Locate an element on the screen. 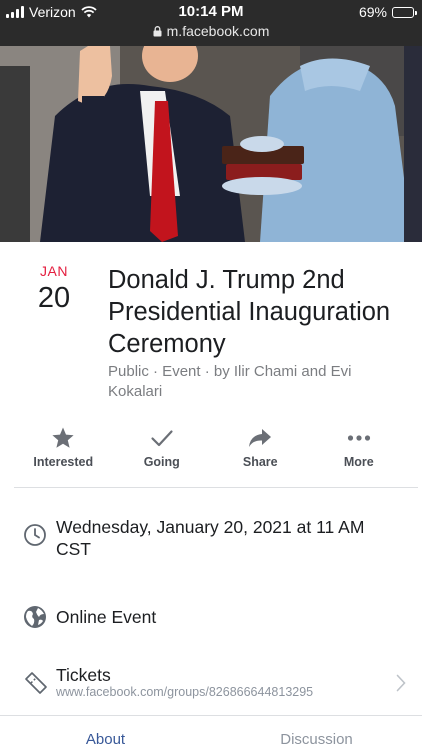 The width and height of the screenshot is (422, 750). tab-about: About is located at coordinates (105, 733).